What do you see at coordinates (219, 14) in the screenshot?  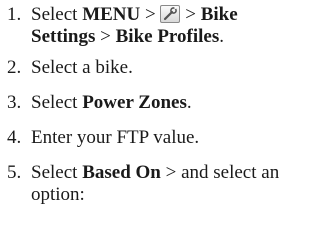 I see `bike-settings-label: Bike` at bounding box center [219, 14].